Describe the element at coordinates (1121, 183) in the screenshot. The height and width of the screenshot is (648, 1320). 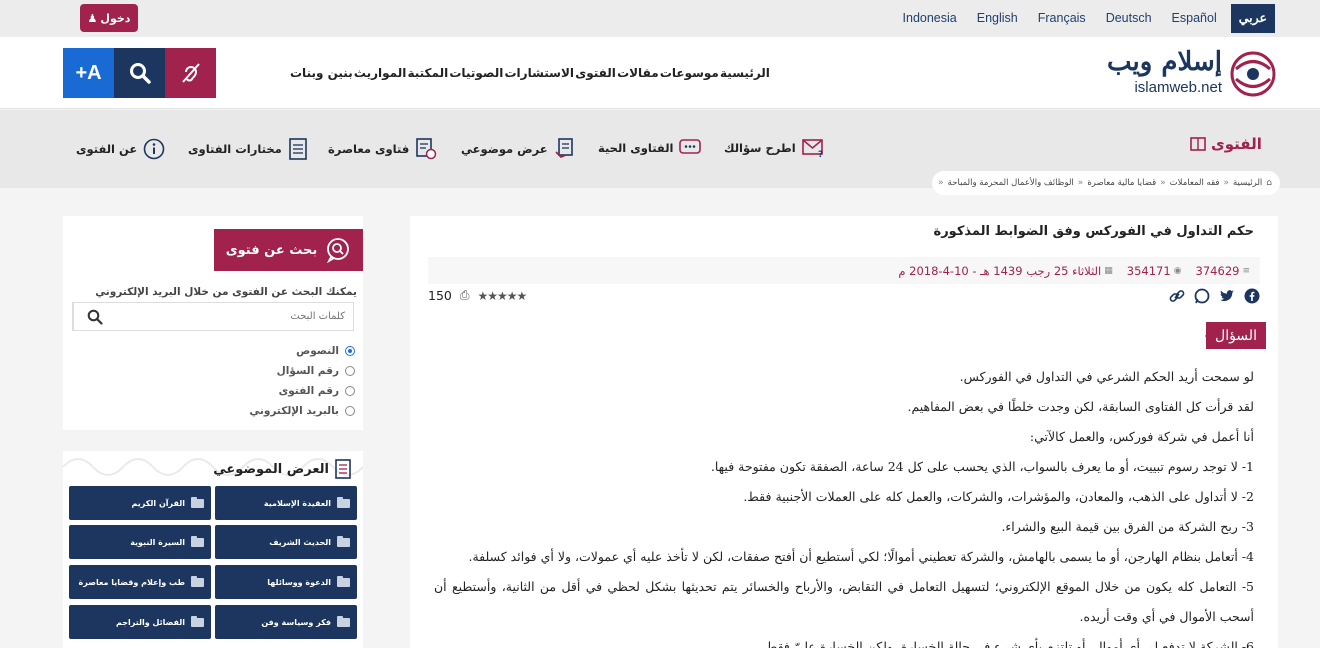
I see `breadcrumb-financial-issues: قضايا مالية معاصرة` at that location.